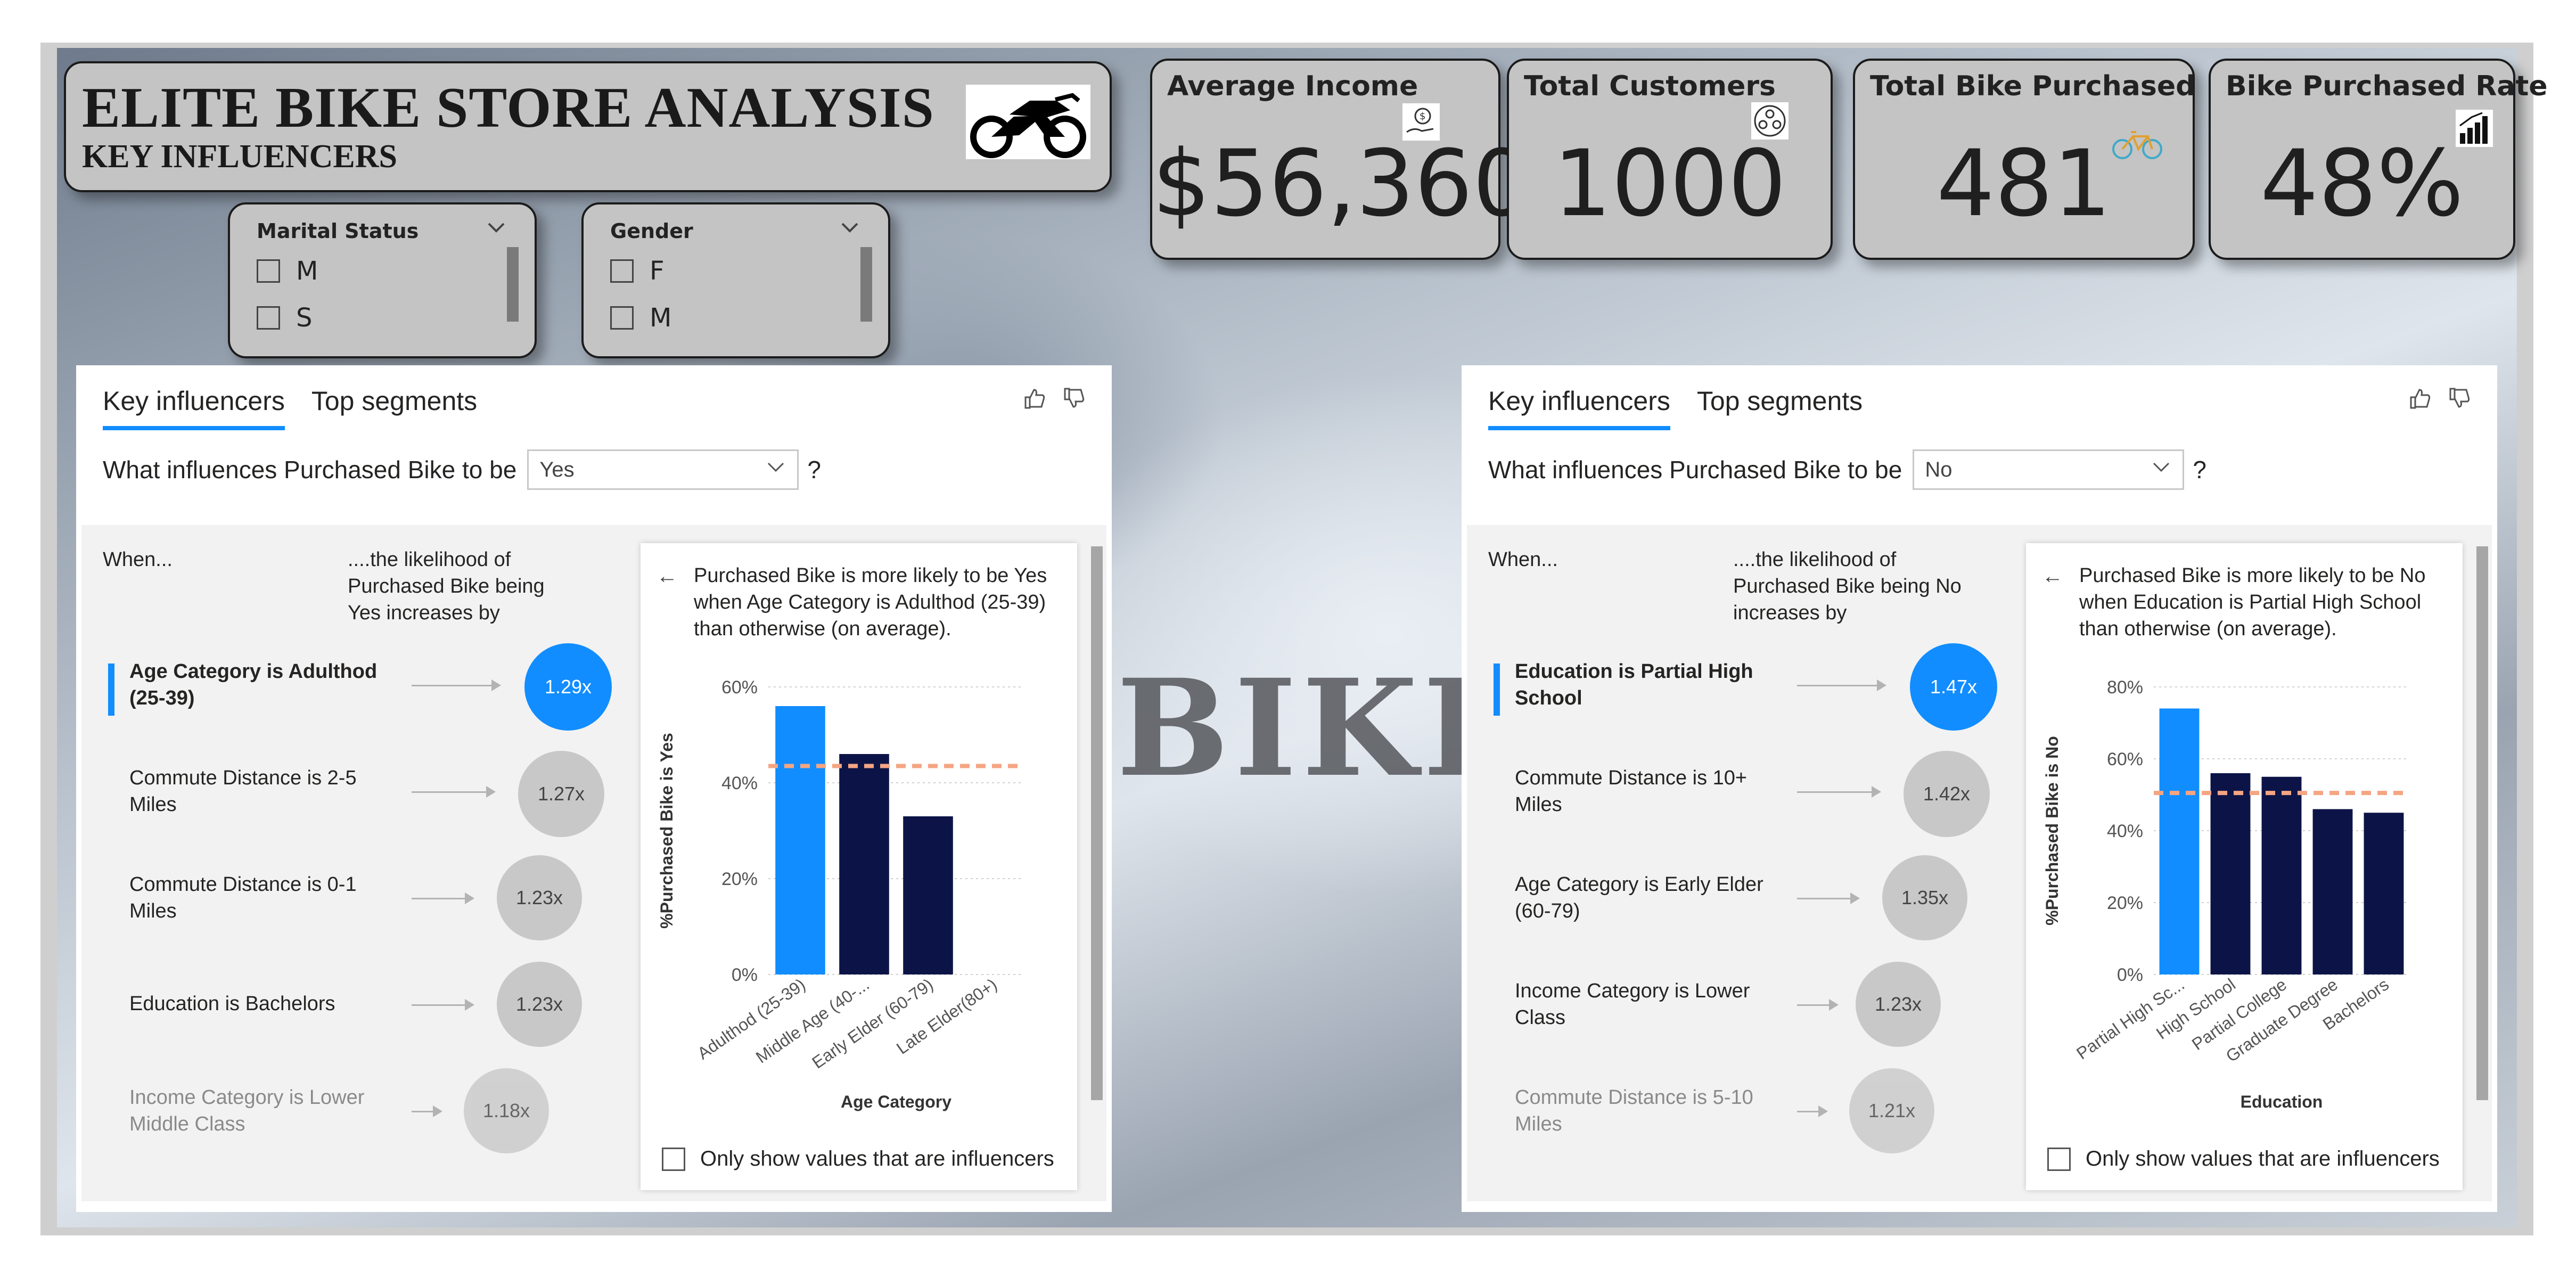 The height and width of the screenshot is (1278, 2576). What do you see at coordinates (1738, 1012) in the screenshot?
I see `influencer-row: Income Category is Lower Class 1.23x` at bounding box center [1738, 1012].